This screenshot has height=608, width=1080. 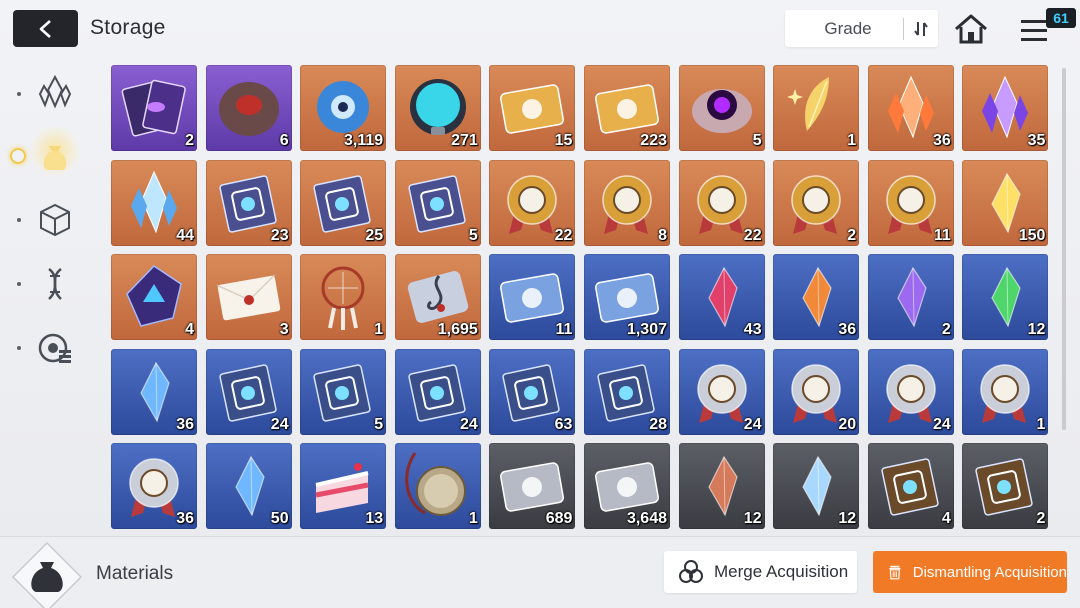 I want to click on item-slot-pale-blue-gem: 12, so click(x=816, y=486).